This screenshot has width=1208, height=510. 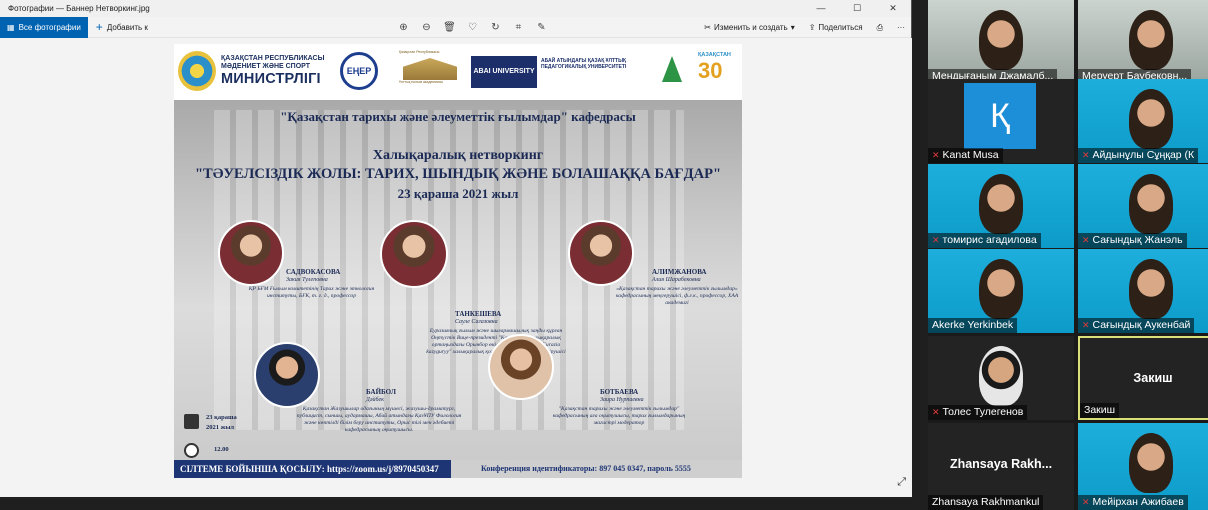 What do you see at coordinates (970, 155) in the screenshot?
I see `participant-name: Kanat Musa` at bounding box center [970, 155].